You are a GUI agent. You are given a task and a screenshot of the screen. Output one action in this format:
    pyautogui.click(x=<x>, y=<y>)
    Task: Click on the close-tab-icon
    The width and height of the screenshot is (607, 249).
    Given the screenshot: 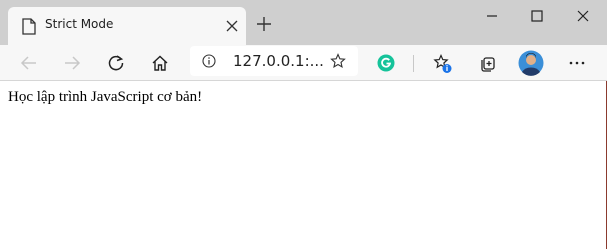 What is the action you would take?
    pyautogui.click(x=232, y=25)
    